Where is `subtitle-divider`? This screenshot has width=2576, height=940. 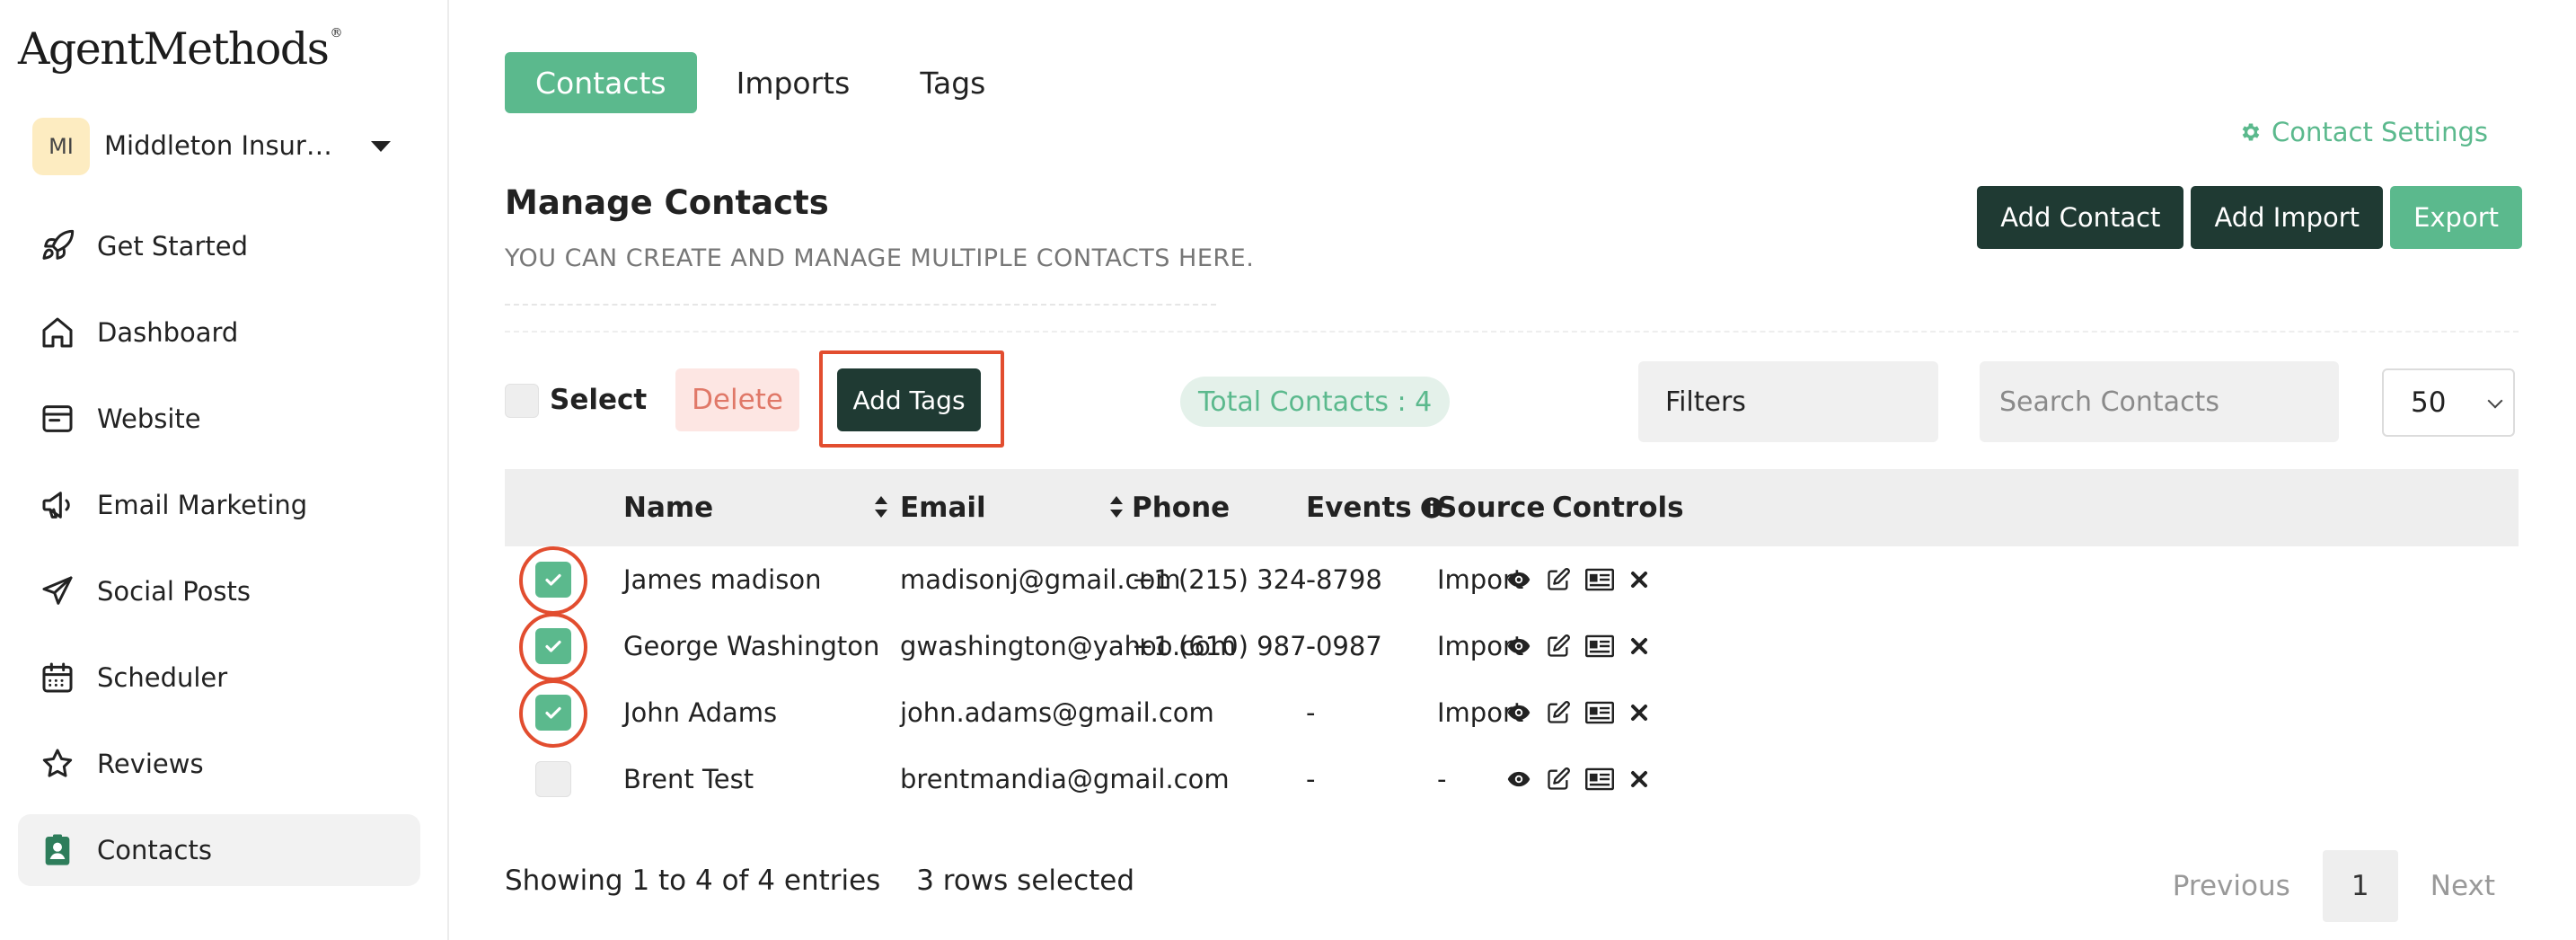
subtitle-divider is located at coordinates (860, 305).